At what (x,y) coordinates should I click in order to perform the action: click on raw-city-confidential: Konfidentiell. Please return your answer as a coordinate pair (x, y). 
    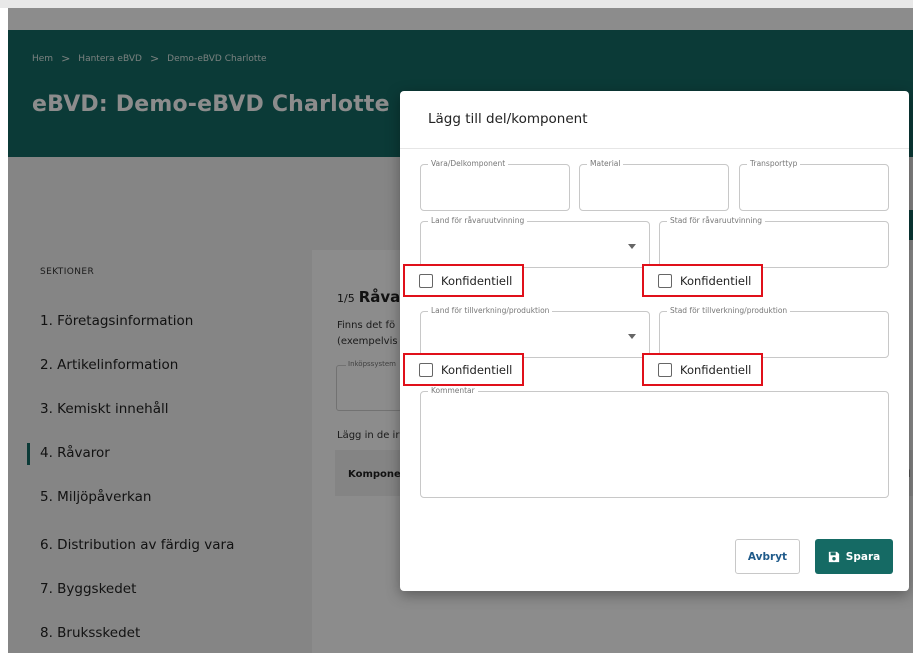
    Looking at the image, I should click on (702, 280).